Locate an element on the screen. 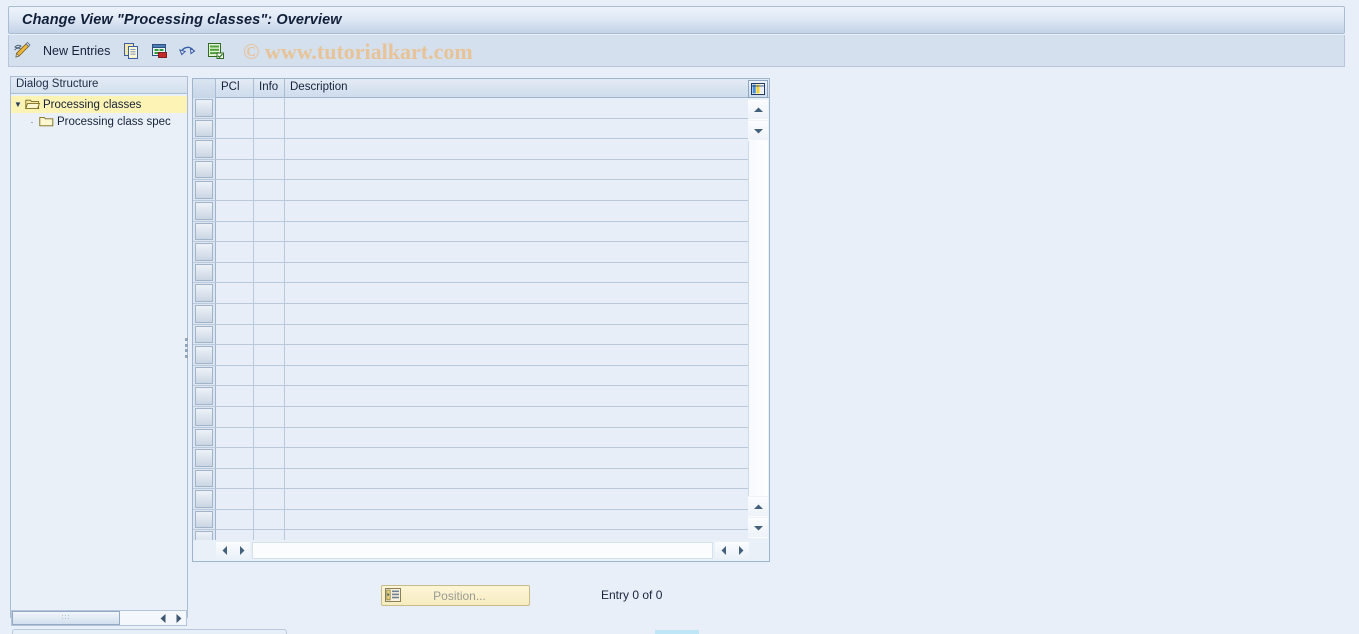 This screenshot has height=634, width=1359. table-vertical-scroll-track is located at coordinates (758, 318).